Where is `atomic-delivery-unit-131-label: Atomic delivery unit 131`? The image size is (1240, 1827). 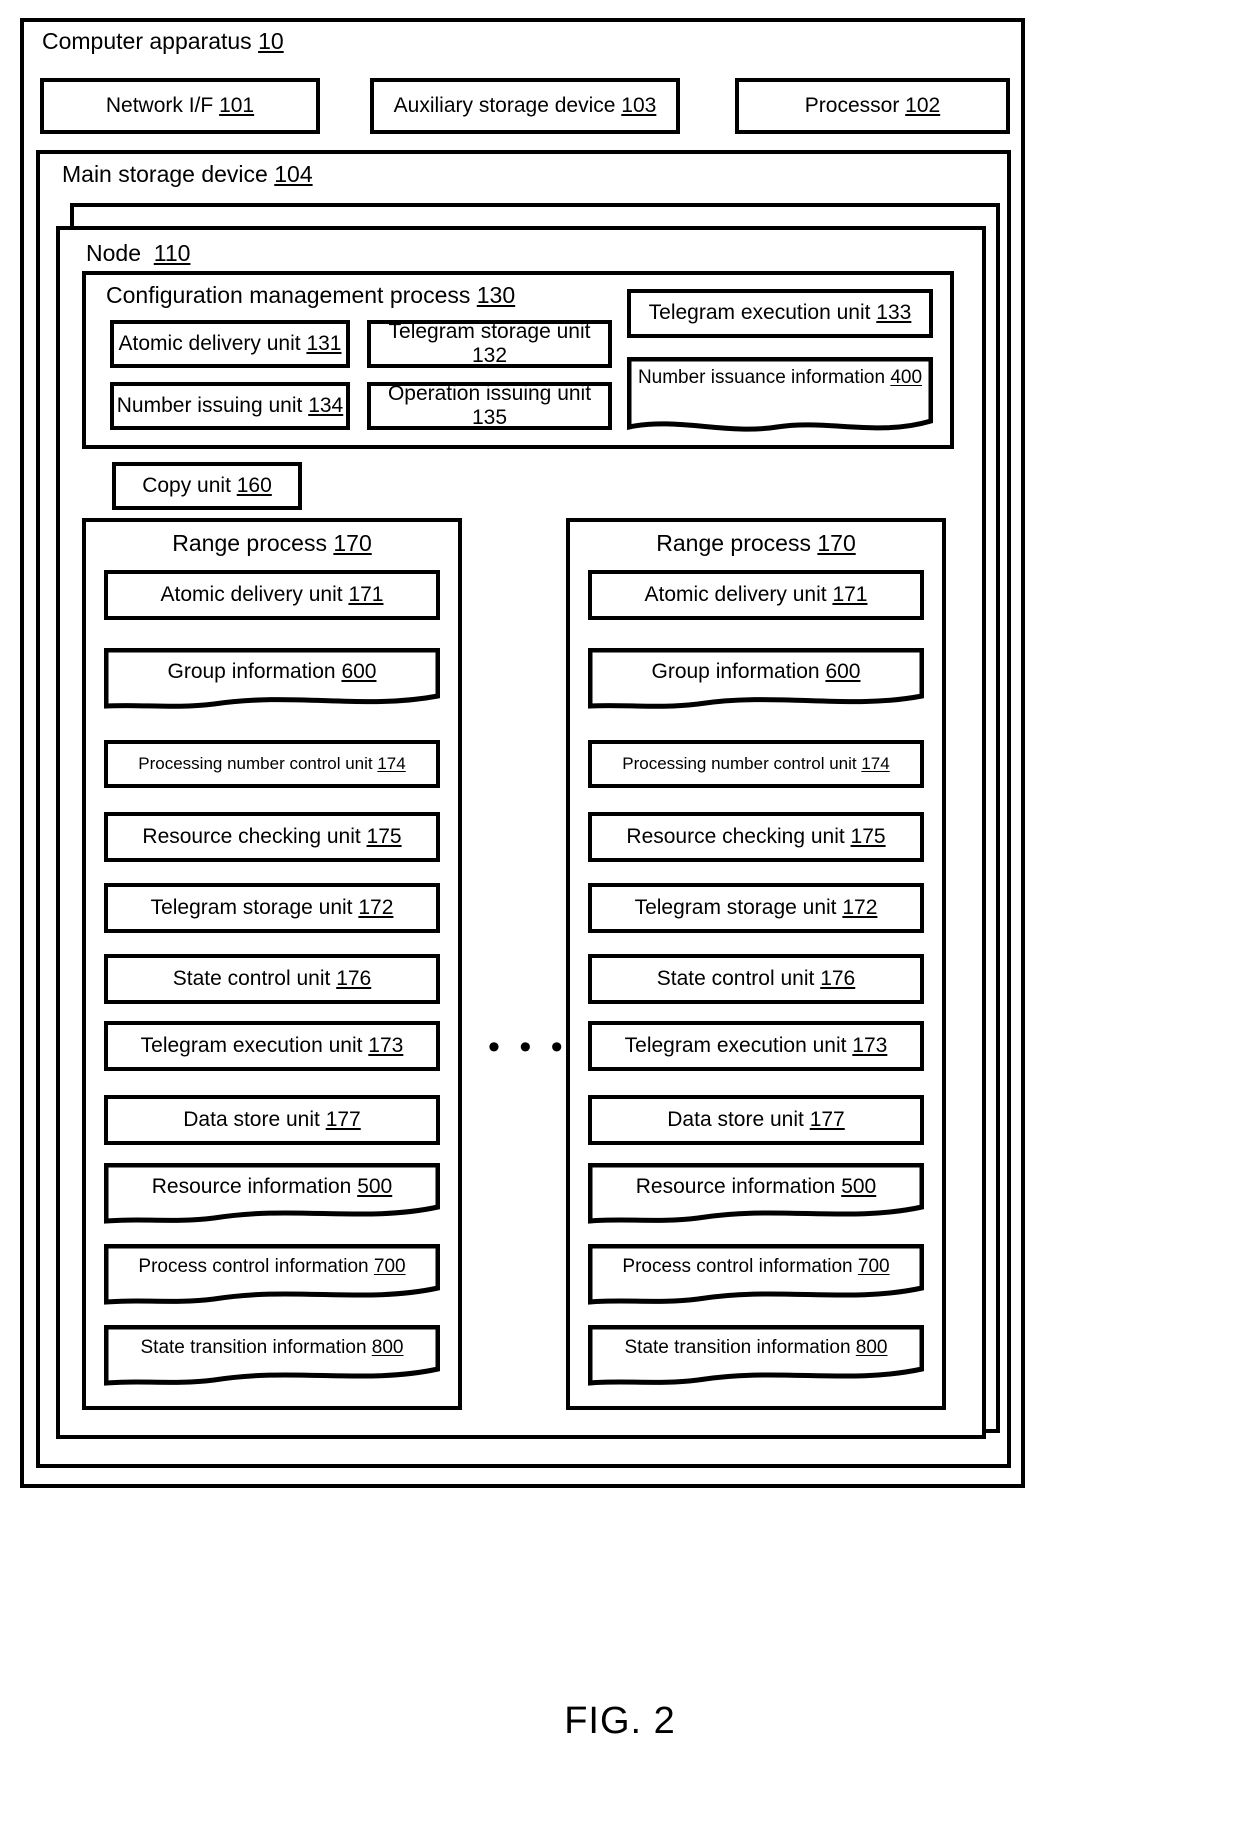 atomic-delivery-unit-131-label: Atomic delivery unit 131 is located at coordinates (230, 343).